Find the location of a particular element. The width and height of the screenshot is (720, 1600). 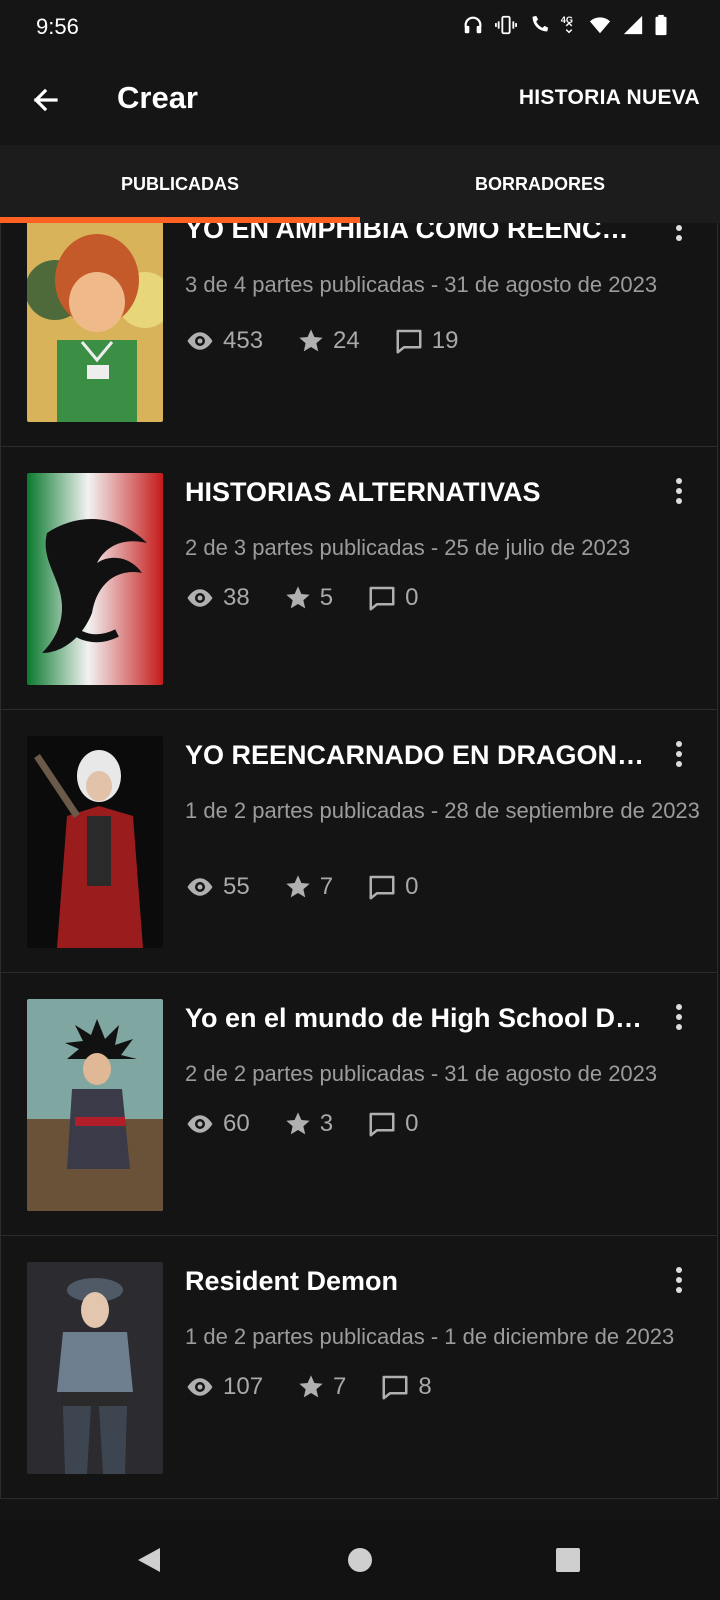

views-stat: 55 is located at coordinates (217, 887).